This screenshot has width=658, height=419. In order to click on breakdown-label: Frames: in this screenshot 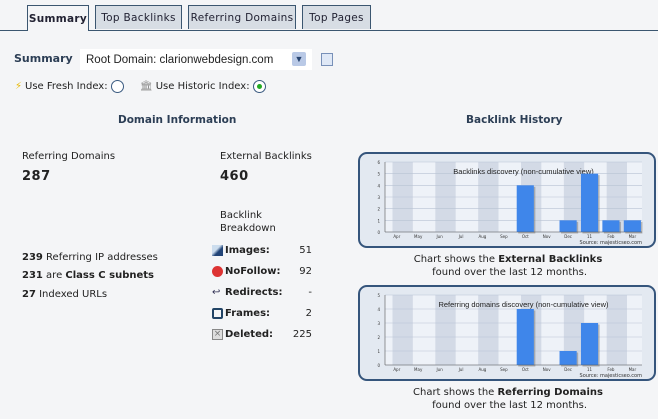, I will do `click(248, 313)`.